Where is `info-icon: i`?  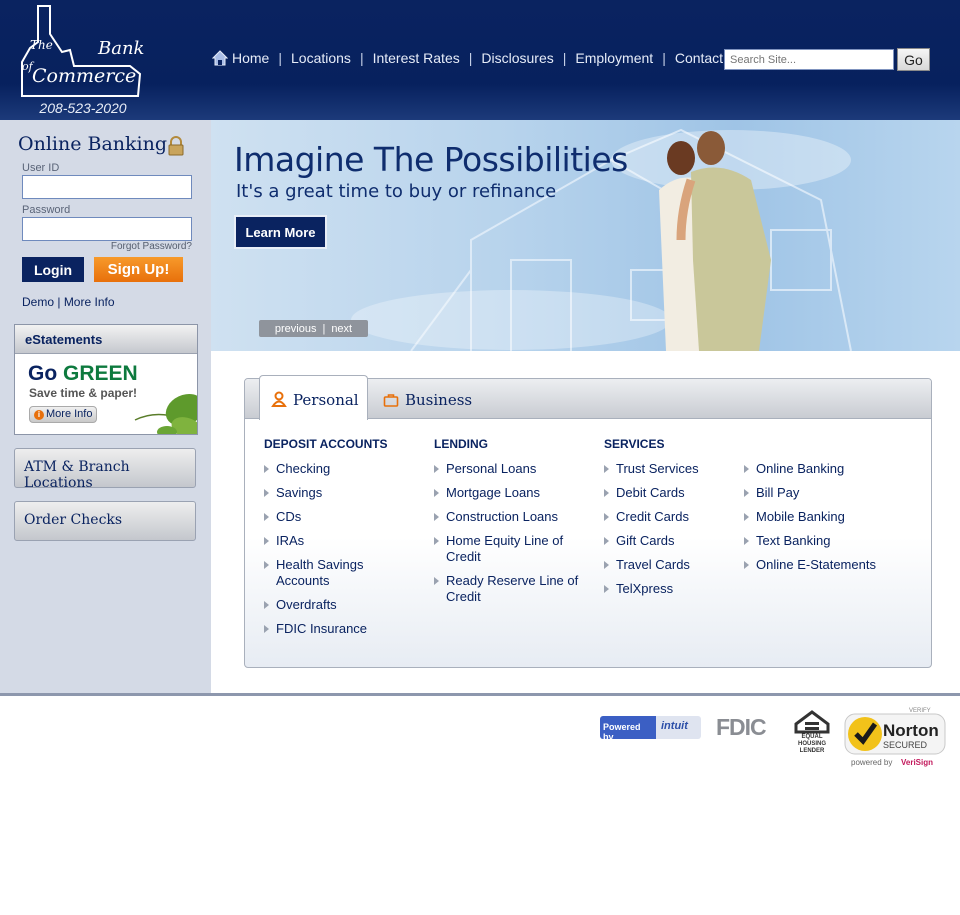 info-icon: i is located at coordinates (39, 415).